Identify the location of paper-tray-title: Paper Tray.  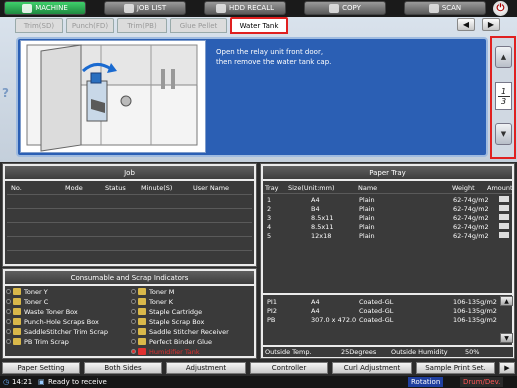
(387, 172).